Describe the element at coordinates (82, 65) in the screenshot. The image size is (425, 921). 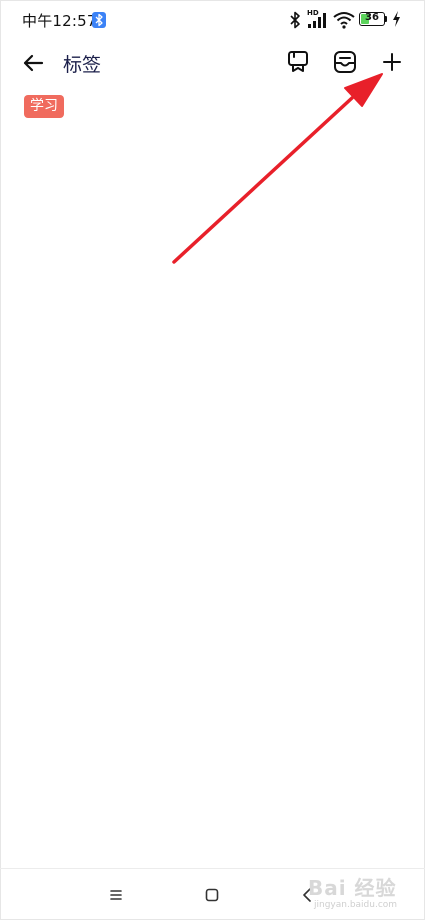
I see `page-title: 标签` at that location.